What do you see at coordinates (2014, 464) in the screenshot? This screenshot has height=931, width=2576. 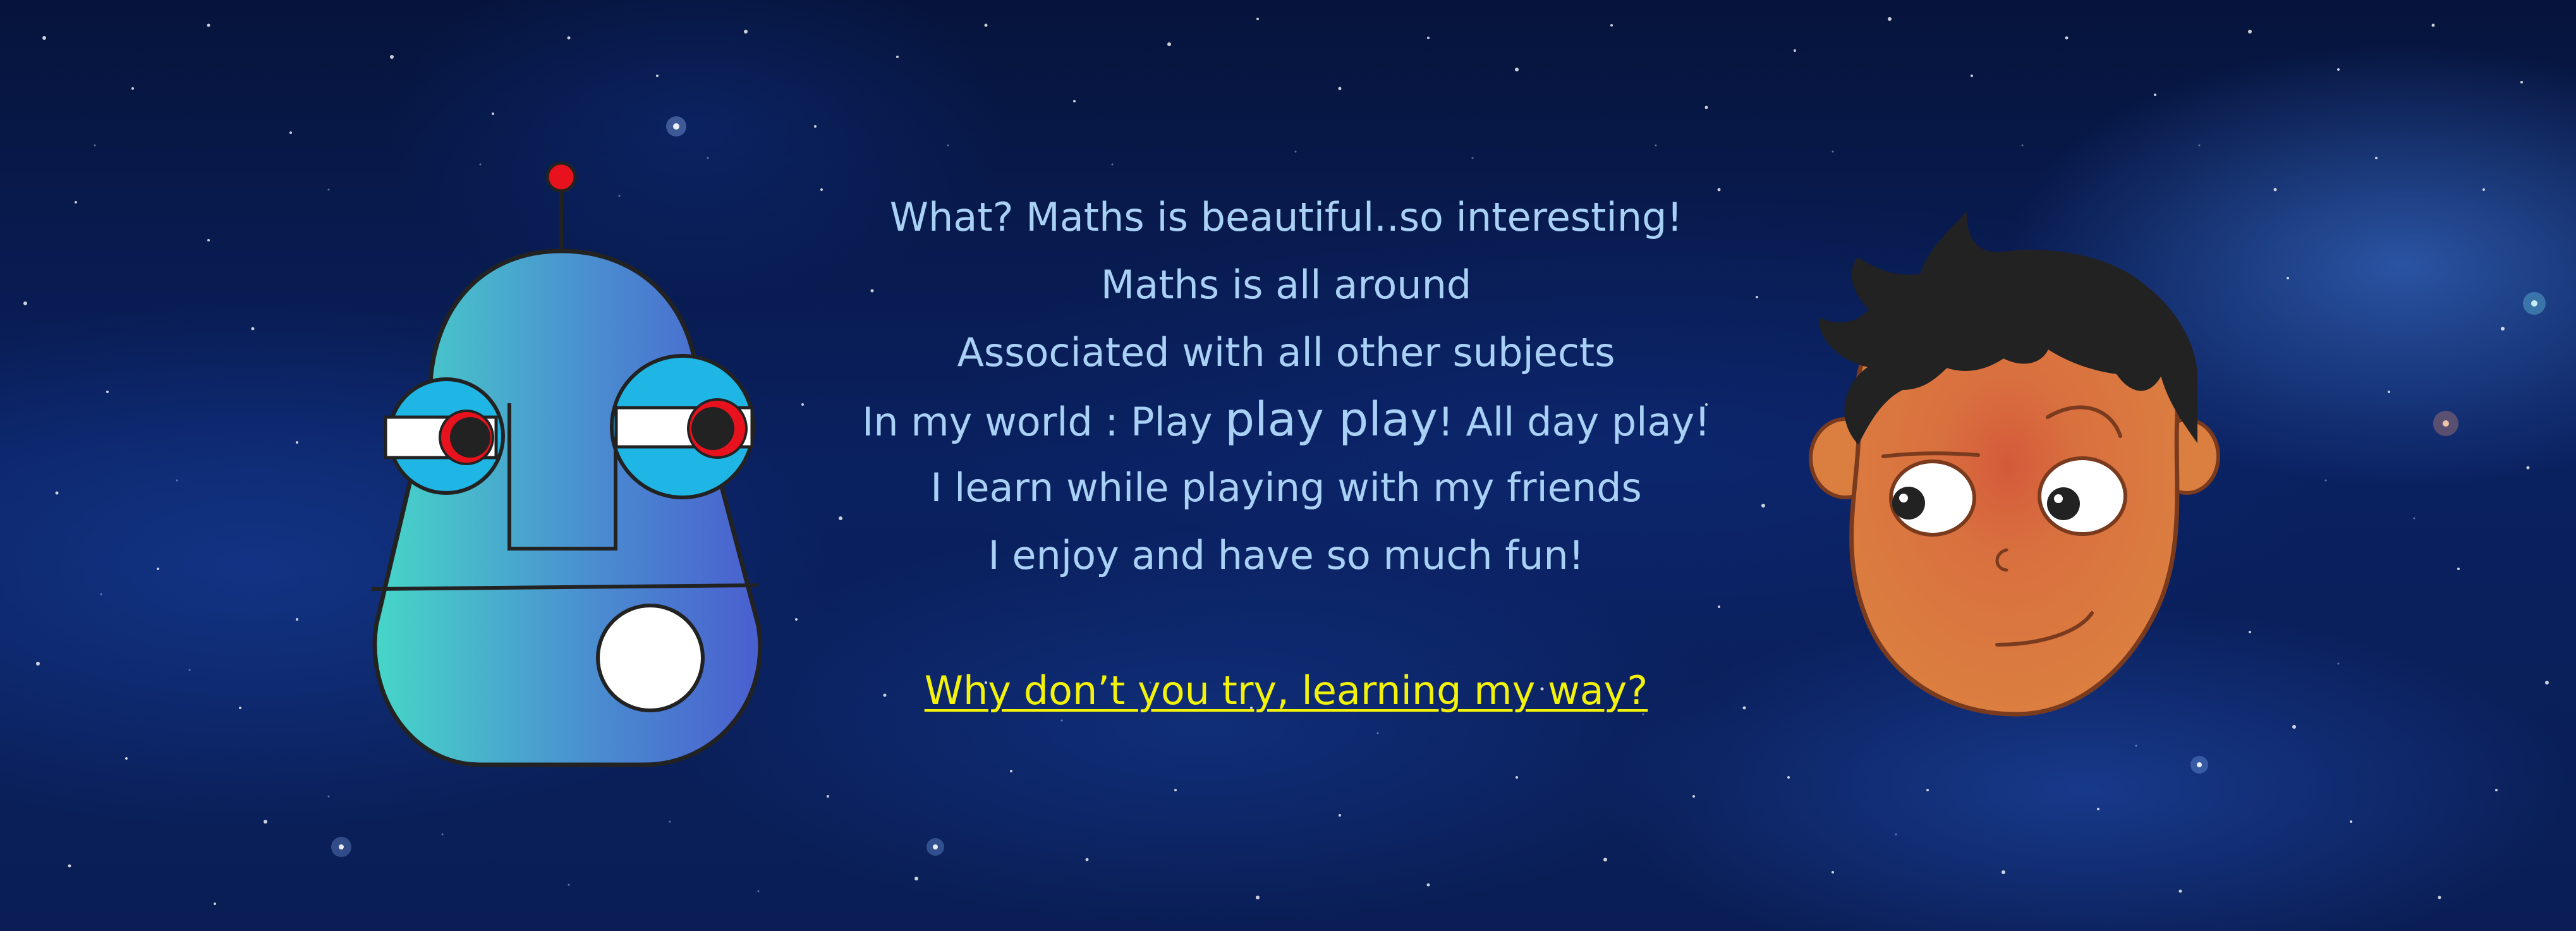 I see `boy-face-illustration` at bounding box center [2014, 464].